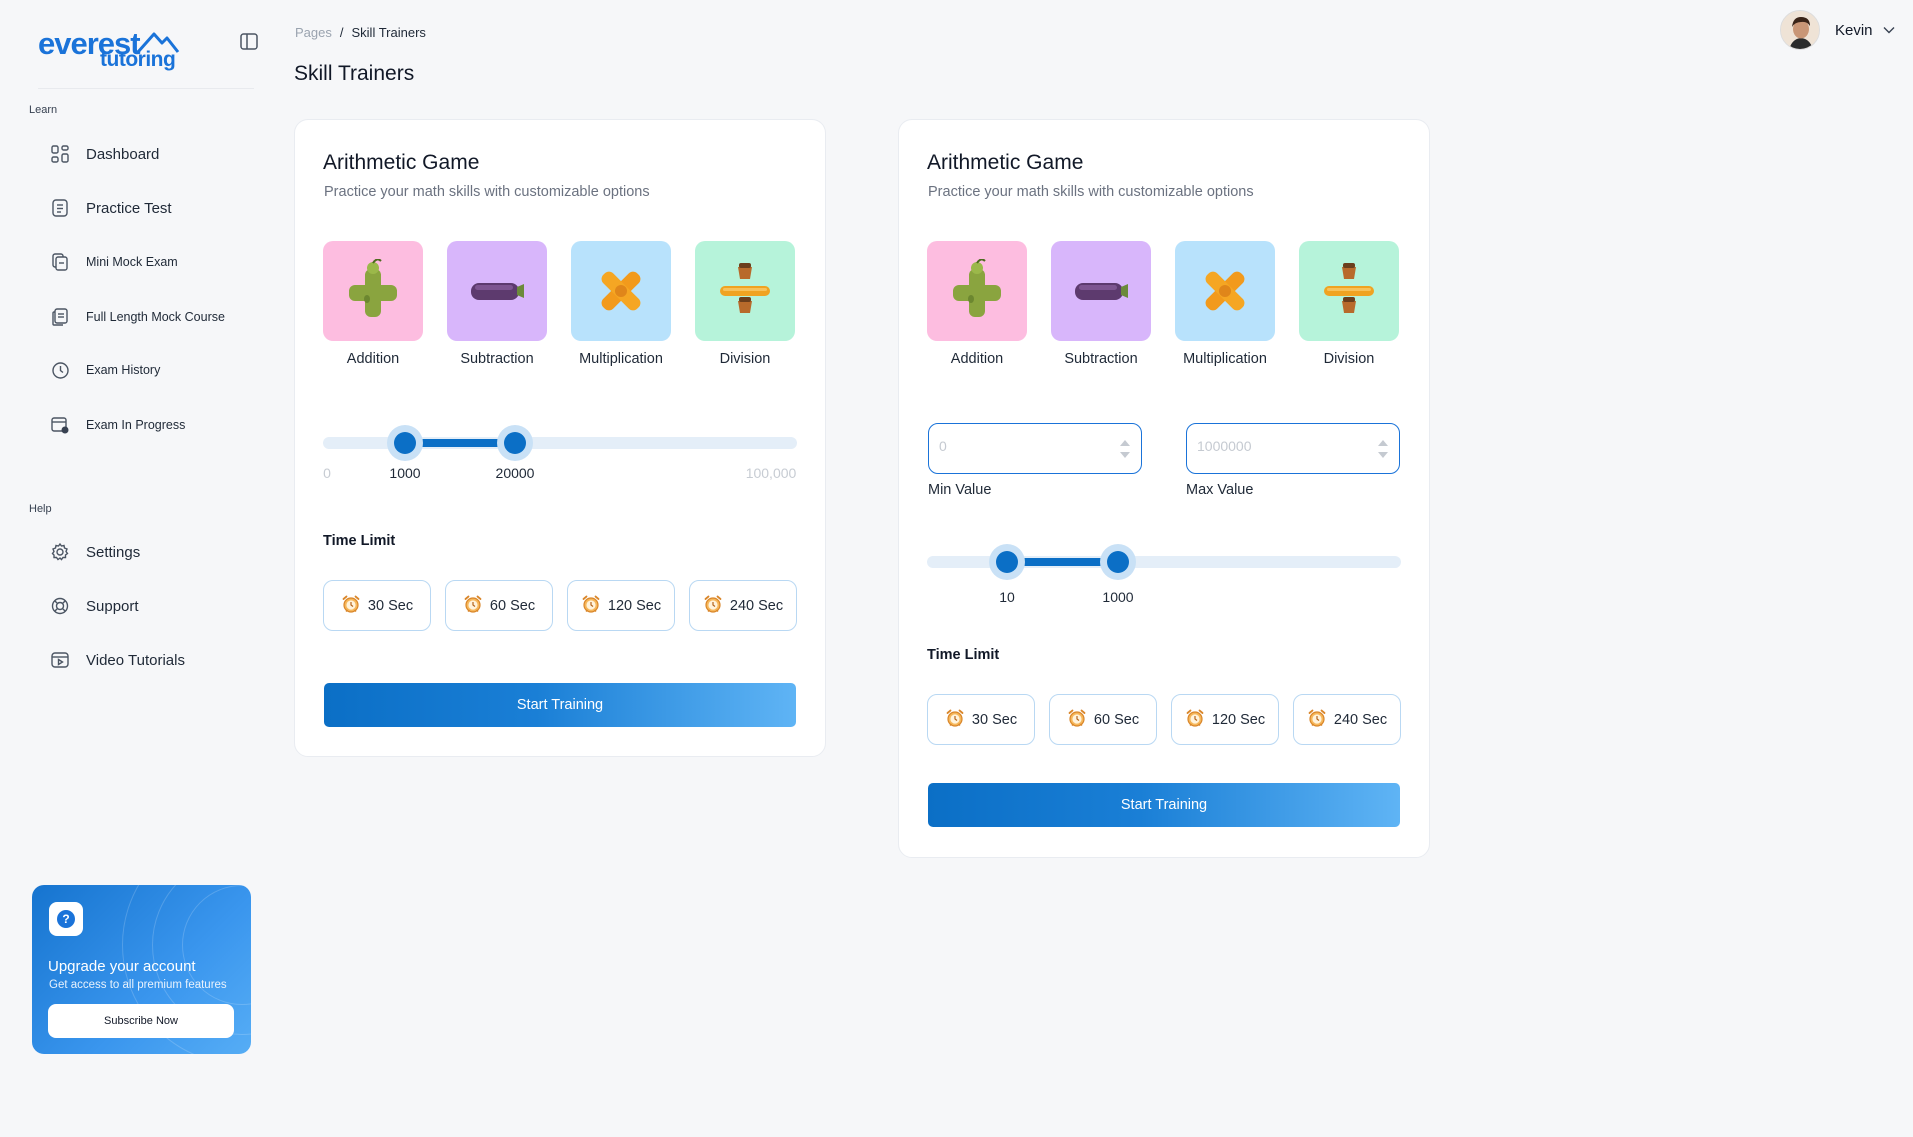 This screenshot has height=1137, width=1913. Describe the element at coordinates (132, 262) in the screenshot. I see `sidebar-item-label: Mini Mock Exam` at that location.